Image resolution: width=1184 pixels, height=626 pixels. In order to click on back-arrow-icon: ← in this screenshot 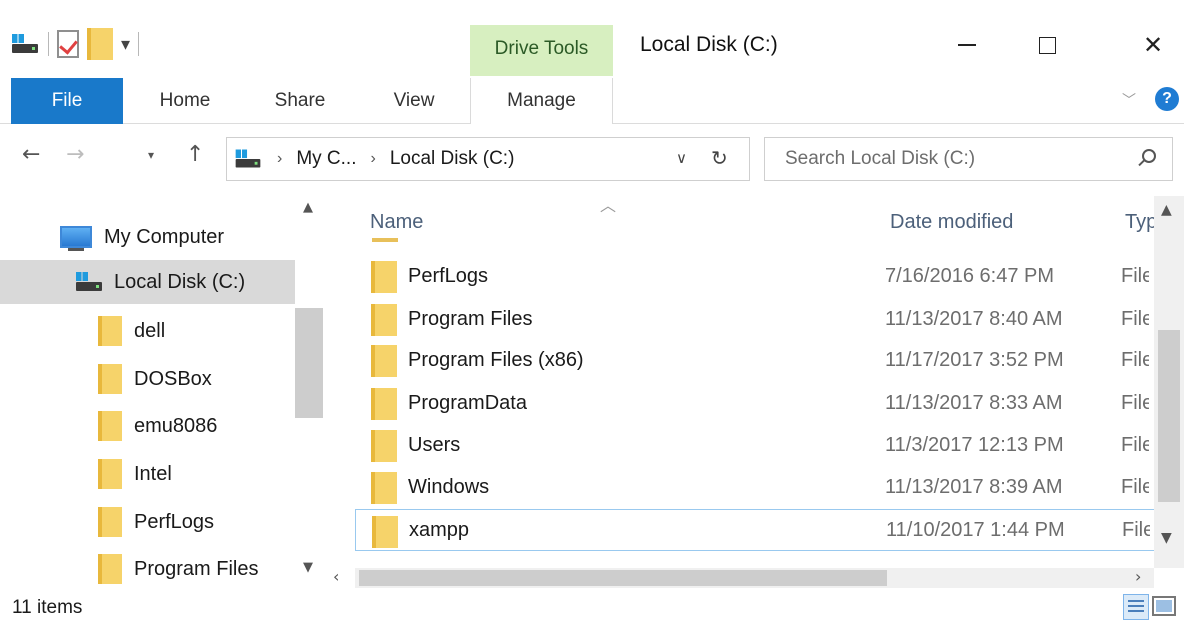, I will do `click(31, 154)`.